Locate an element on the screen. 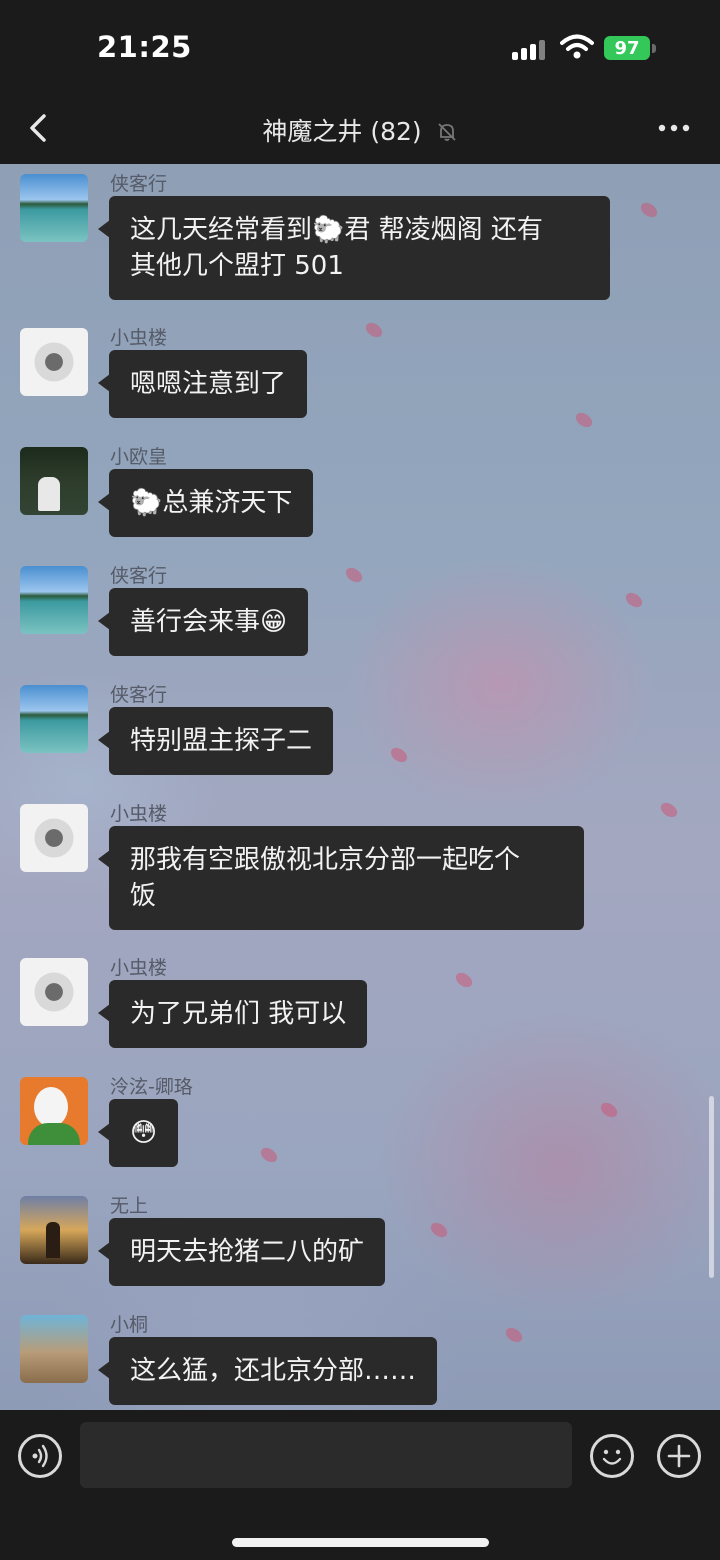 This screenshot has height=1560, width=720. smile-icon is located at coordinates (612, 1456).